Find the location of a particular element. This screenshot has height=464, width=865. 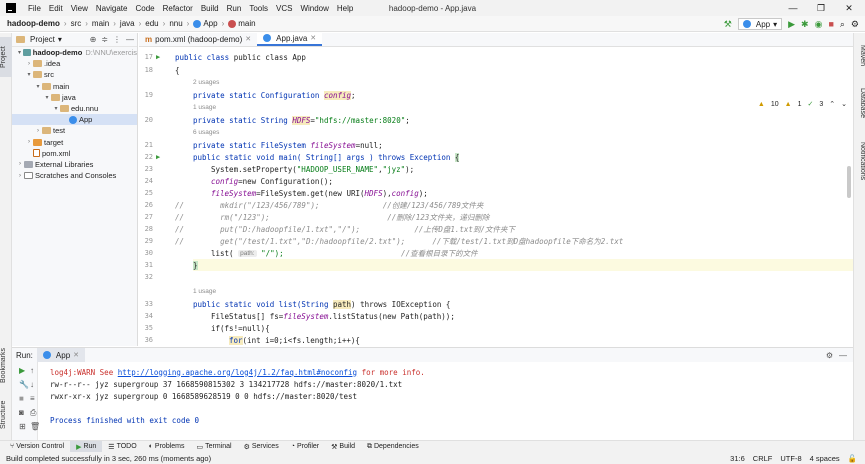

menu-view: View is located at coordinates (79, 8).